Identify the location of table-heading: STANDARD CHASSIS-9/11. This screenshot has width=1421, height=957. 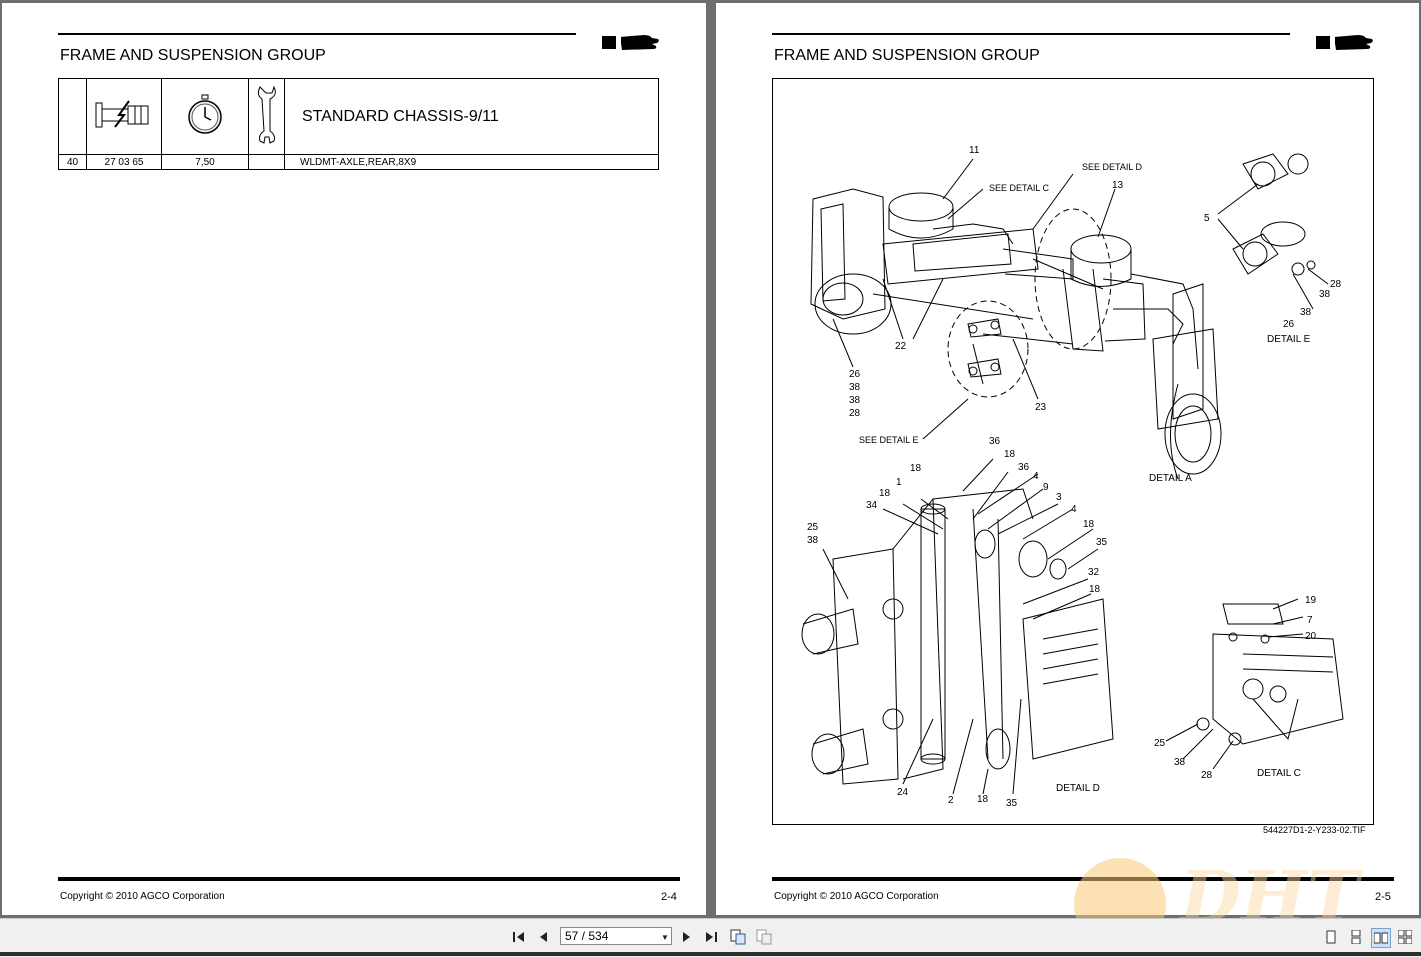
(471, 116).